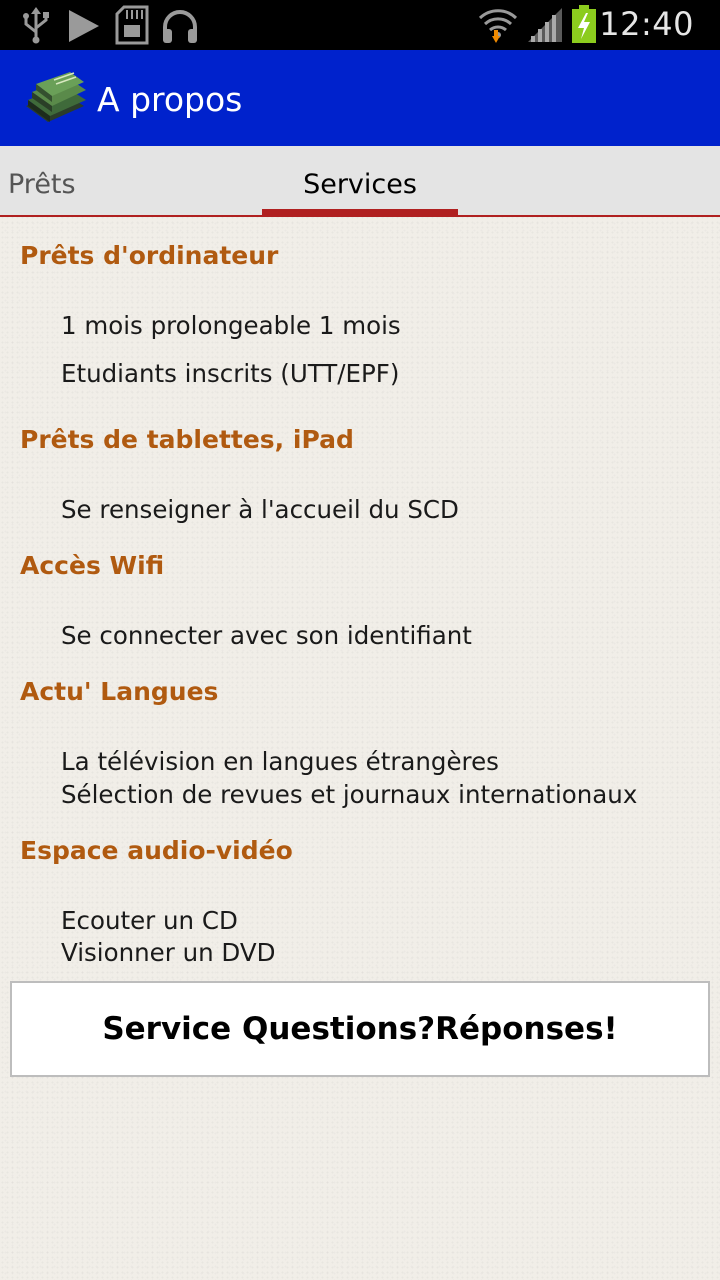  I want to click on books-icon, so click(56, 99).